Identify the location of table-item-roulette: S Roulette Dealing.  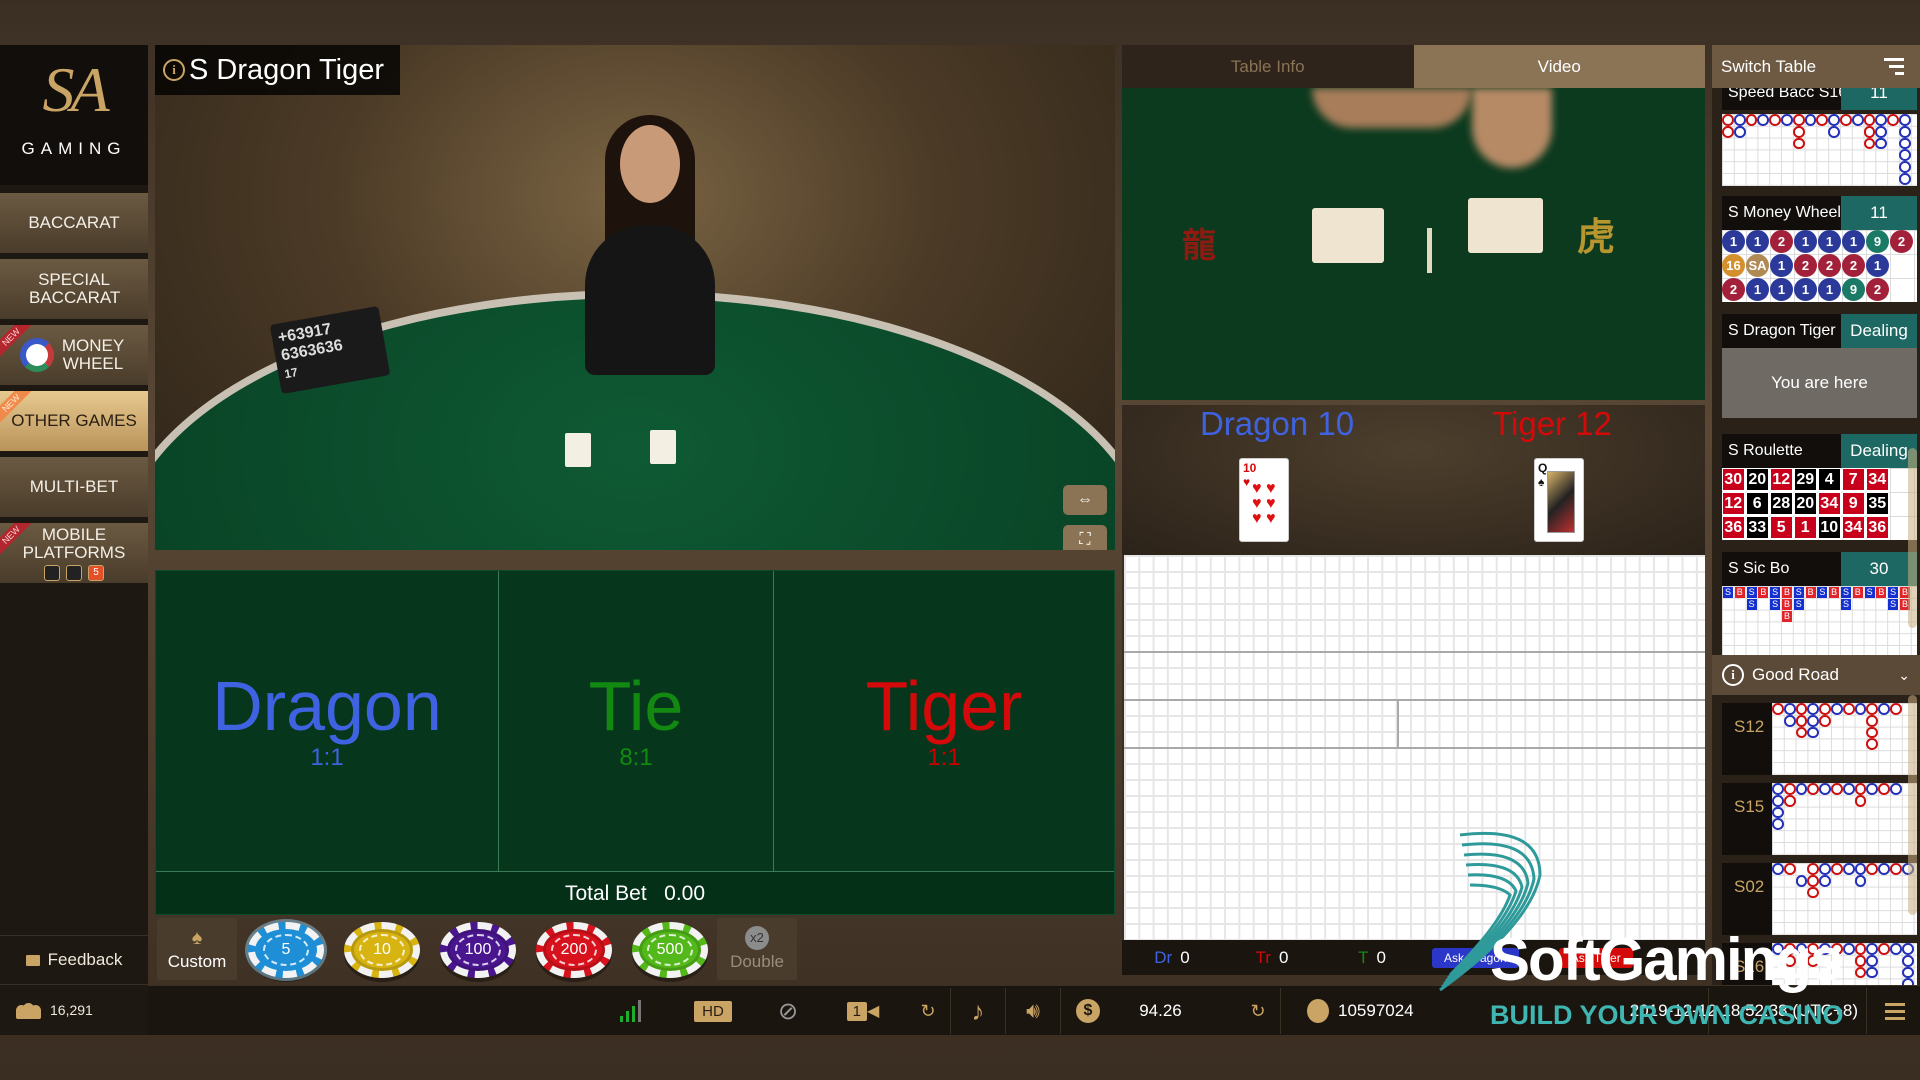
(1819, 451).